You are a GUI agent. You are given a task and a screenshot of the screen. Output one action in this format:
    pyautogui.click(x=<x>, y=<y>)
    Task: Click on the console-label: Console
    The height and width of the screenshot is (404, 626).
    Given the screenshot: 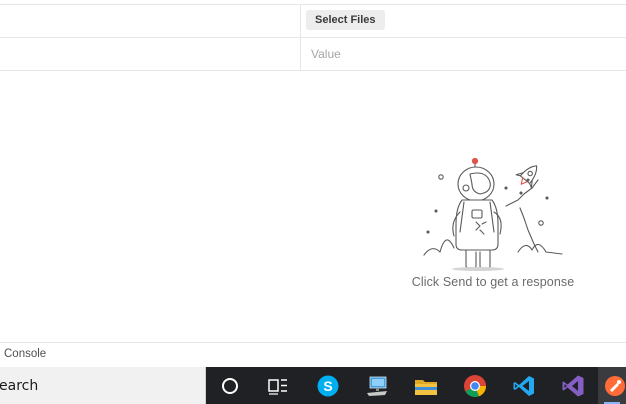 What is the action you would take?
    pyautogui.click(x=25, y=354)
    